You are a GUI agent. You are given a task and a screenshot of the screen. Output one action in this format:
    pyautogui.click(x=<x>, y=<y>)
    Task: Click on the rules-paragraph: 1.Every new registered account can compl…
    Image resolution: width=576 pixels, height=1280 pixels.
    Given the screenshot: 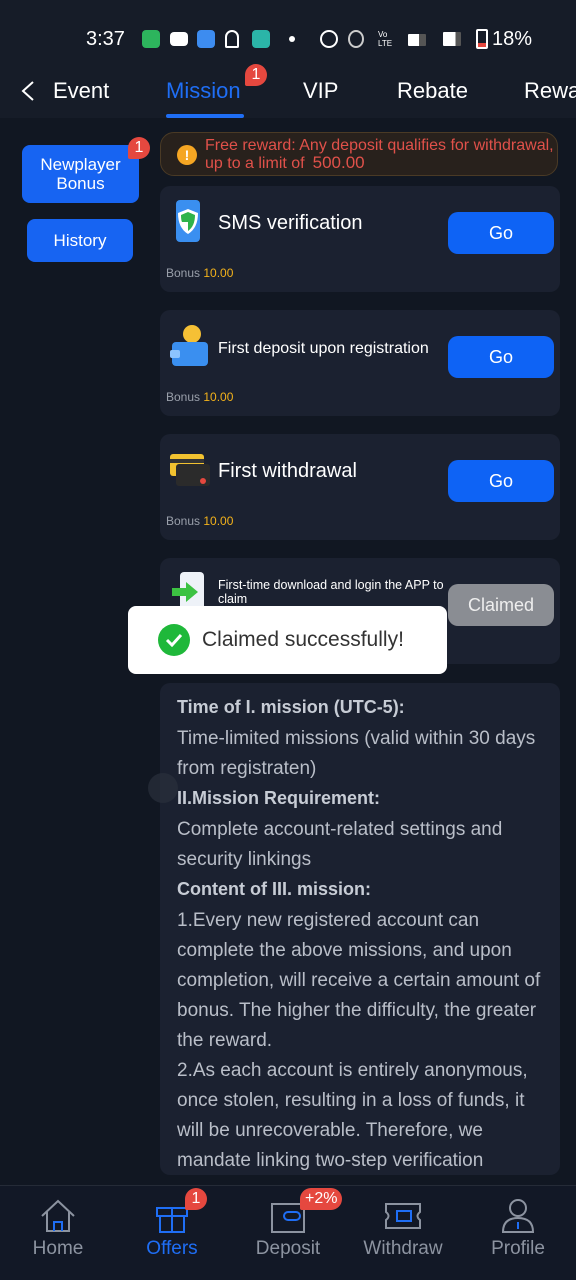 What is the action you would take?
    pyautogui.click(x=359, y=980)
    